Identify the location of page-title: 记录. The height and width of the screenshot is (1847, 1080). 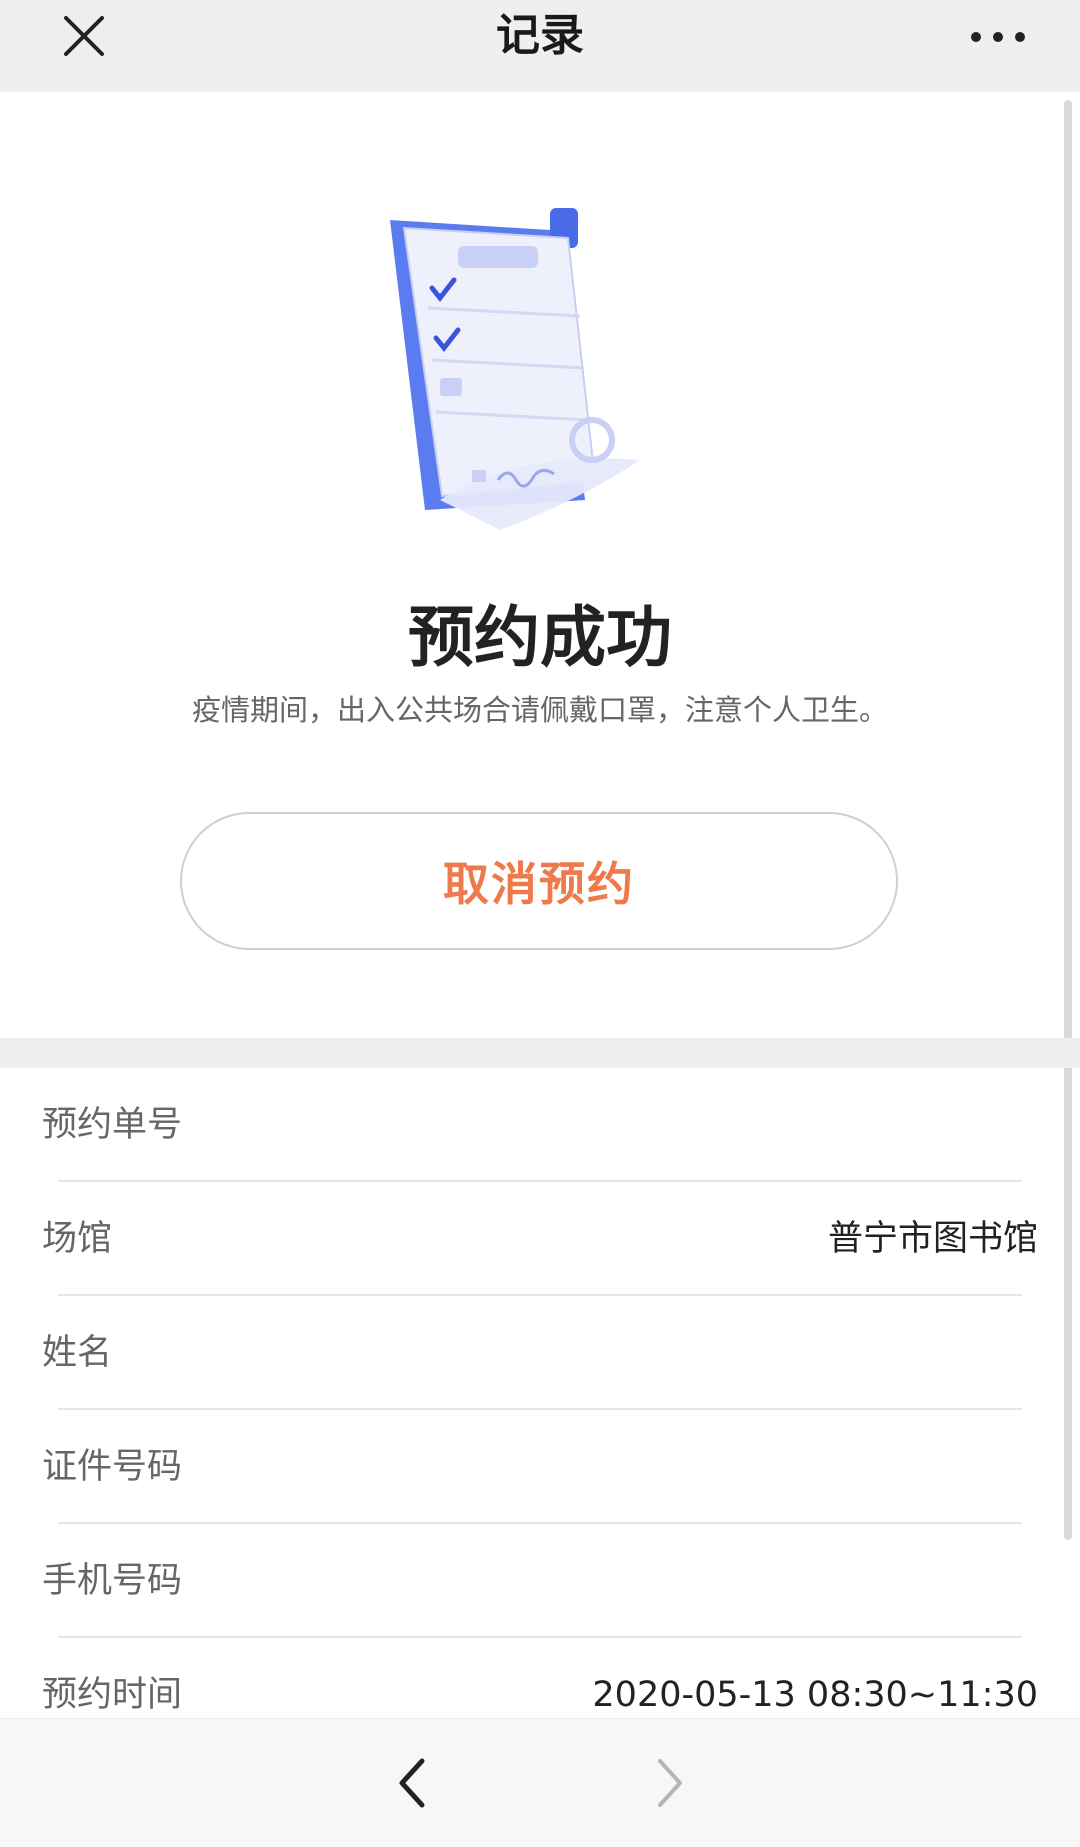
(540, 35).